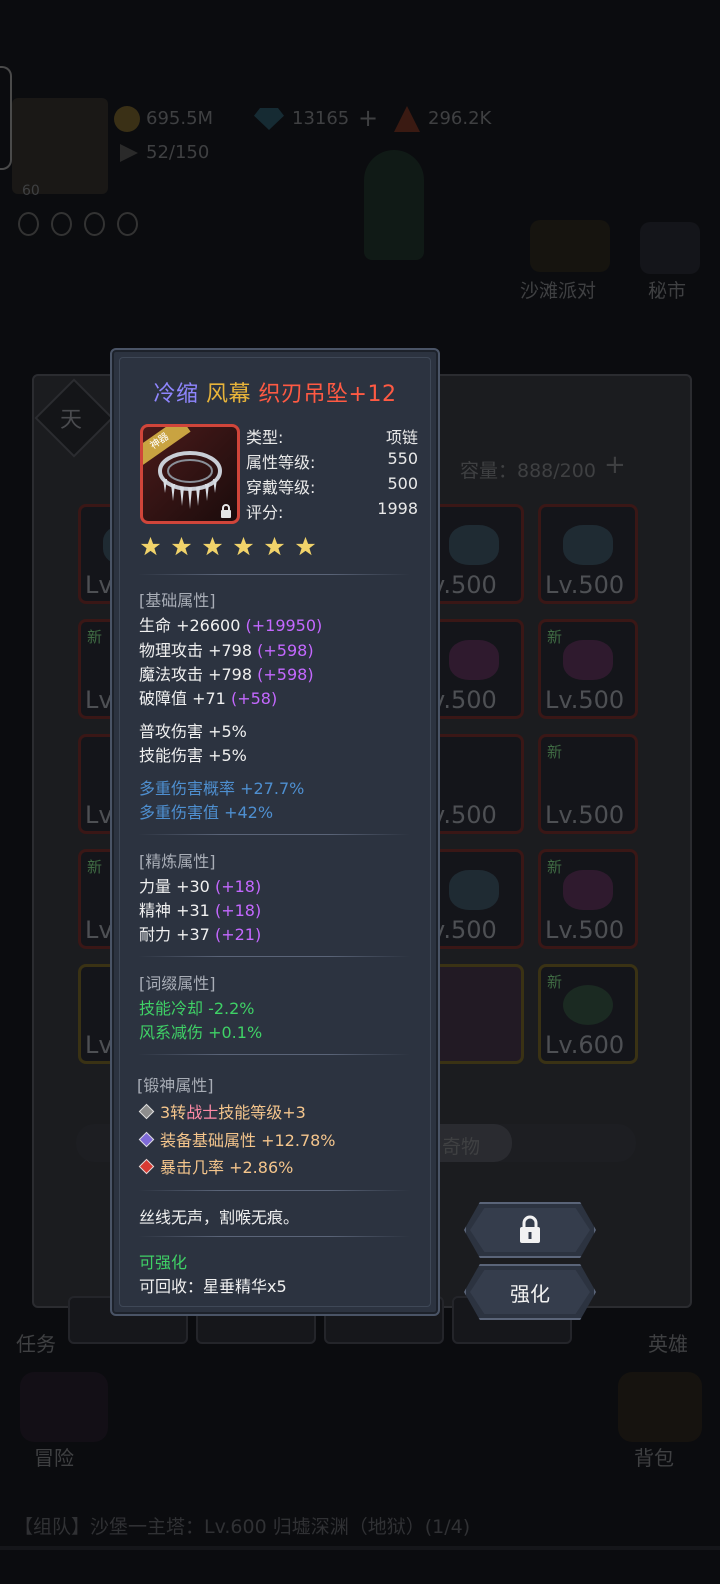 Image resolution: width=720 pixels, height=1584 pixels. I want to click on item-title: 冷缩 风幕 织刃吊坠+12, so click(275, 392).